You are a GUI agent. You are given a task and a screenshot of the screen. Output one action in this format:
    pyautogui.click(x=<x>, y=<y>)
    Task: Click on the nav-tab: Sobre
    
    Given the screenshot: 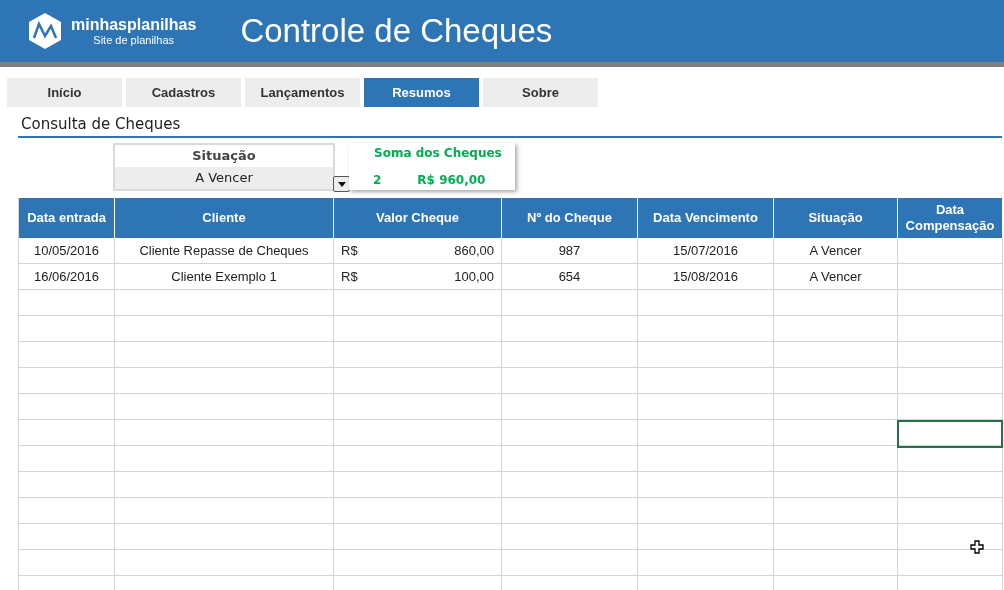 What is the action you would take?
    pyautogui.click(x=540, y=92)
    